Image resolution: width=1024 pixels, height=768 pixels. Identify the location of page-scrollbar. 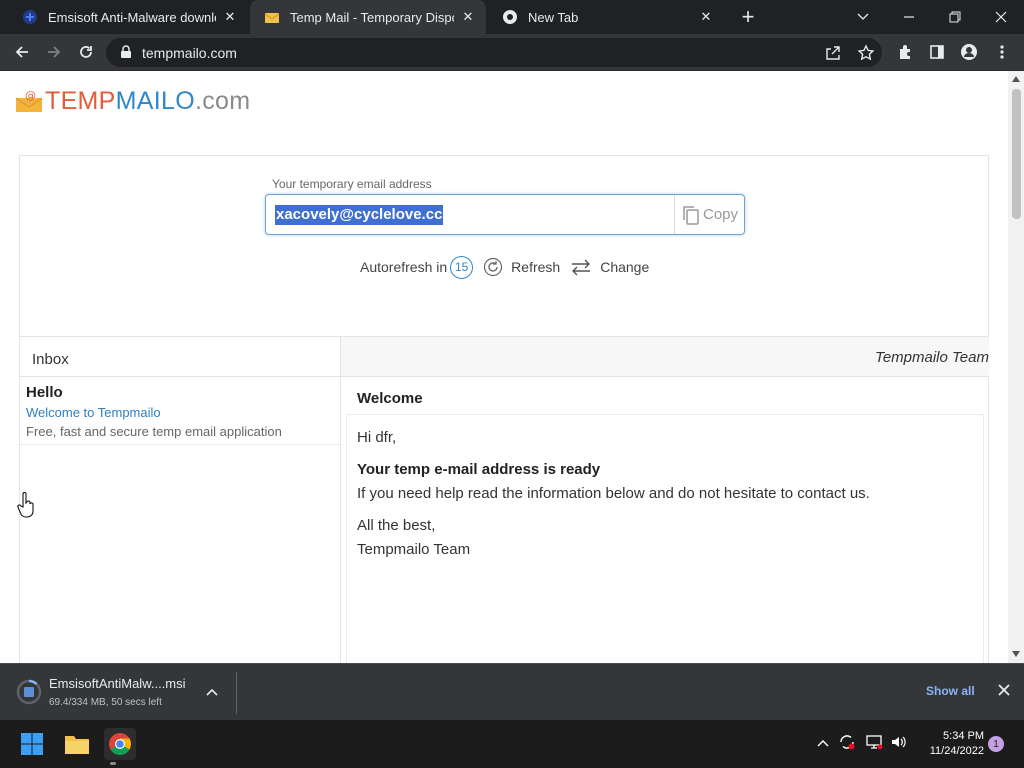
(1016, 367).